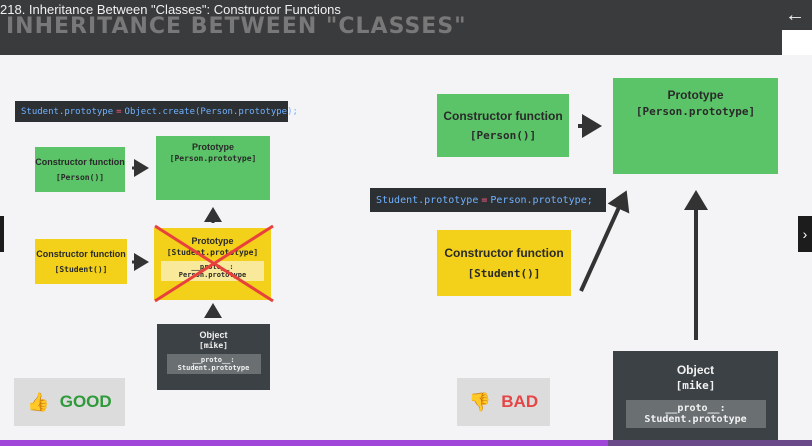  I want to click on bad-person-ctor-code: [Person()], so click(503, 135).